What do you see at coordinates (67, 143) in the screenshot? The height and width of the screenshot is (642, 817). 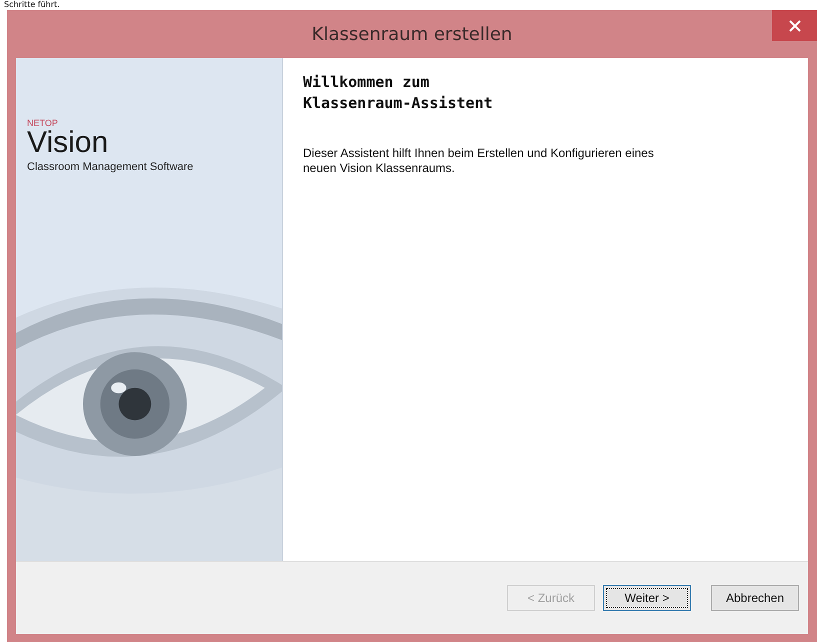 I see `product-logo: Vision` at bounding box center [67, 143].